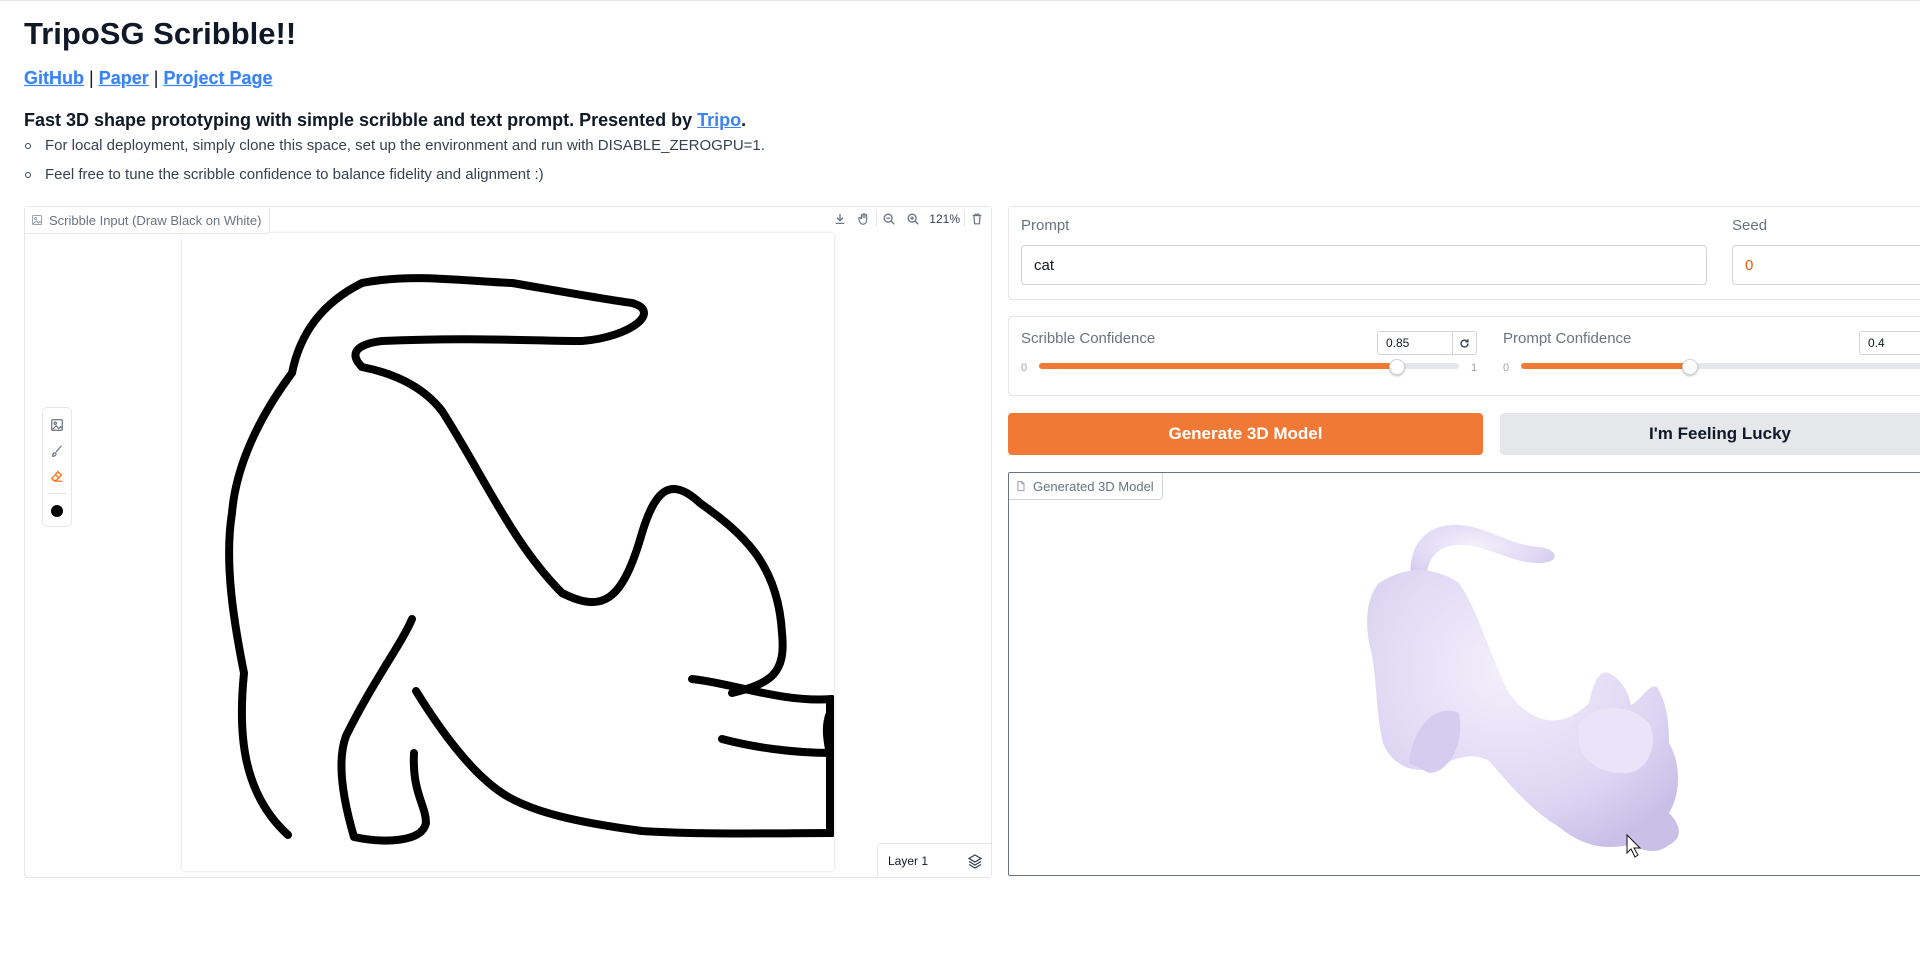 This screenshot has height=962, width=1920. Describe the element at coordinates (160, 33) in the screenshot. I see `page-title: TripoSG Scribble!!` at that location.